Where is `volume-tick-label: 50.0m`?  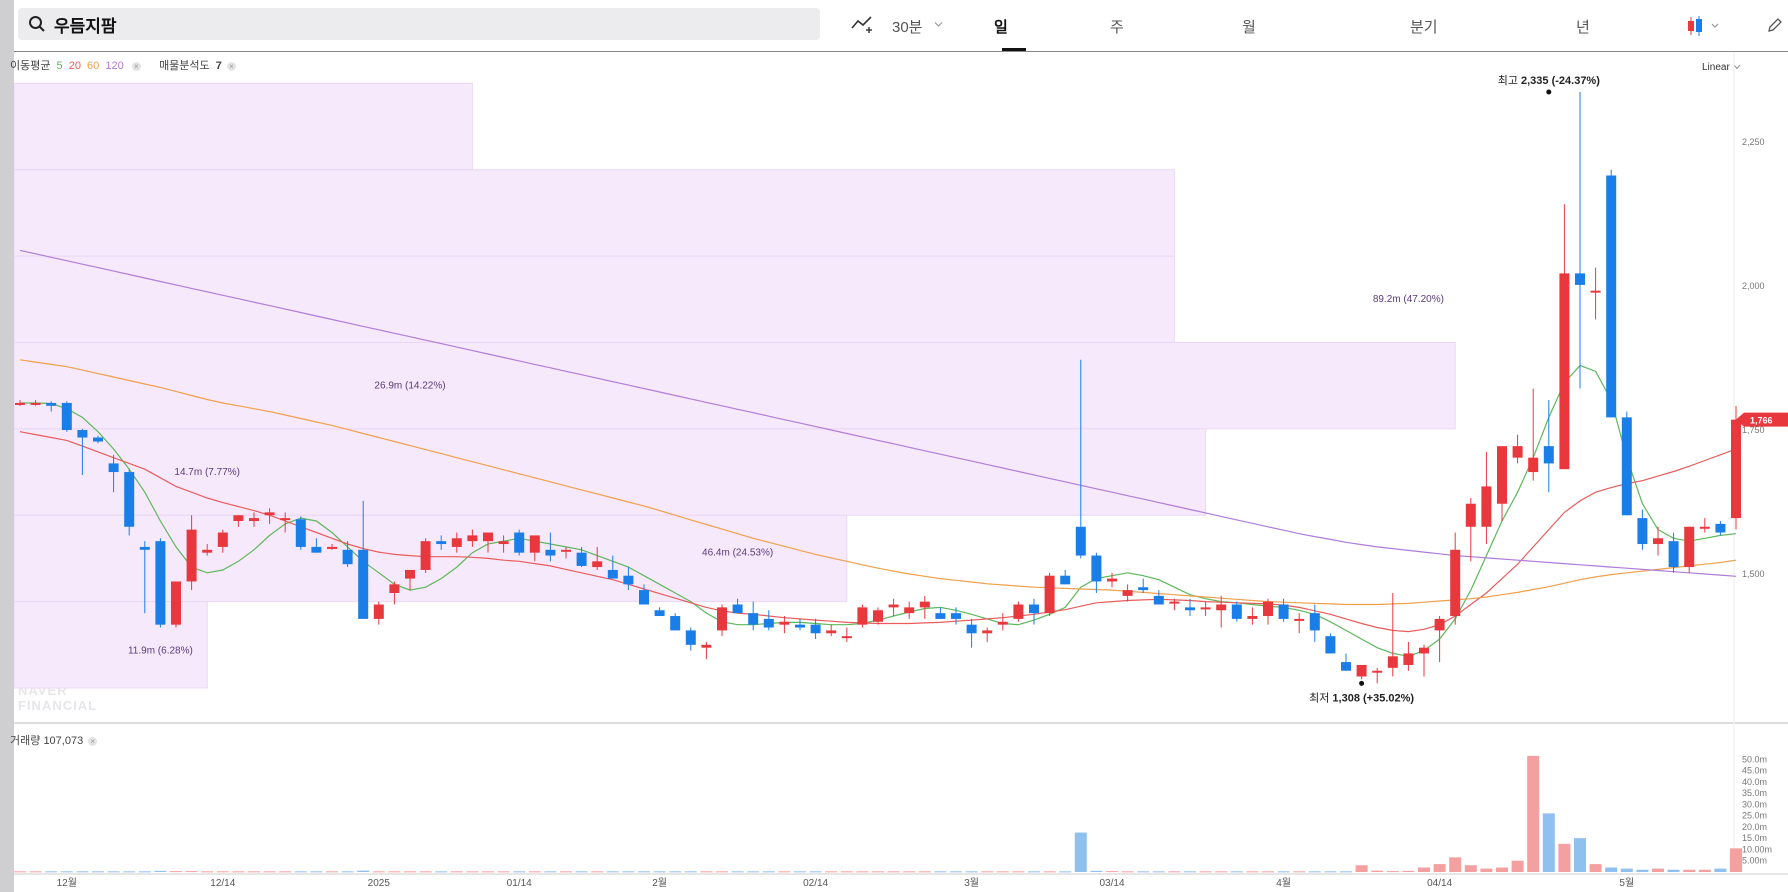
volume-tick-label: 50.0m is located at coordinates (1754, 759).